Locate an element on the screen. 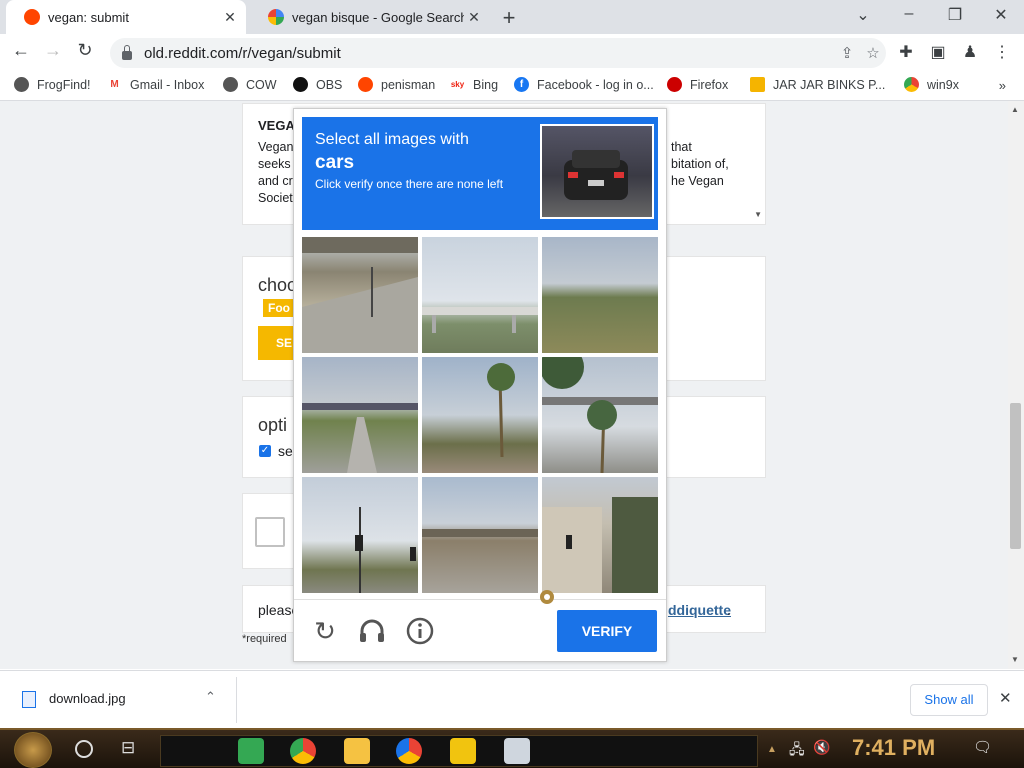  reddiquette-link: ddiquette is located at coordinates (699, 610).